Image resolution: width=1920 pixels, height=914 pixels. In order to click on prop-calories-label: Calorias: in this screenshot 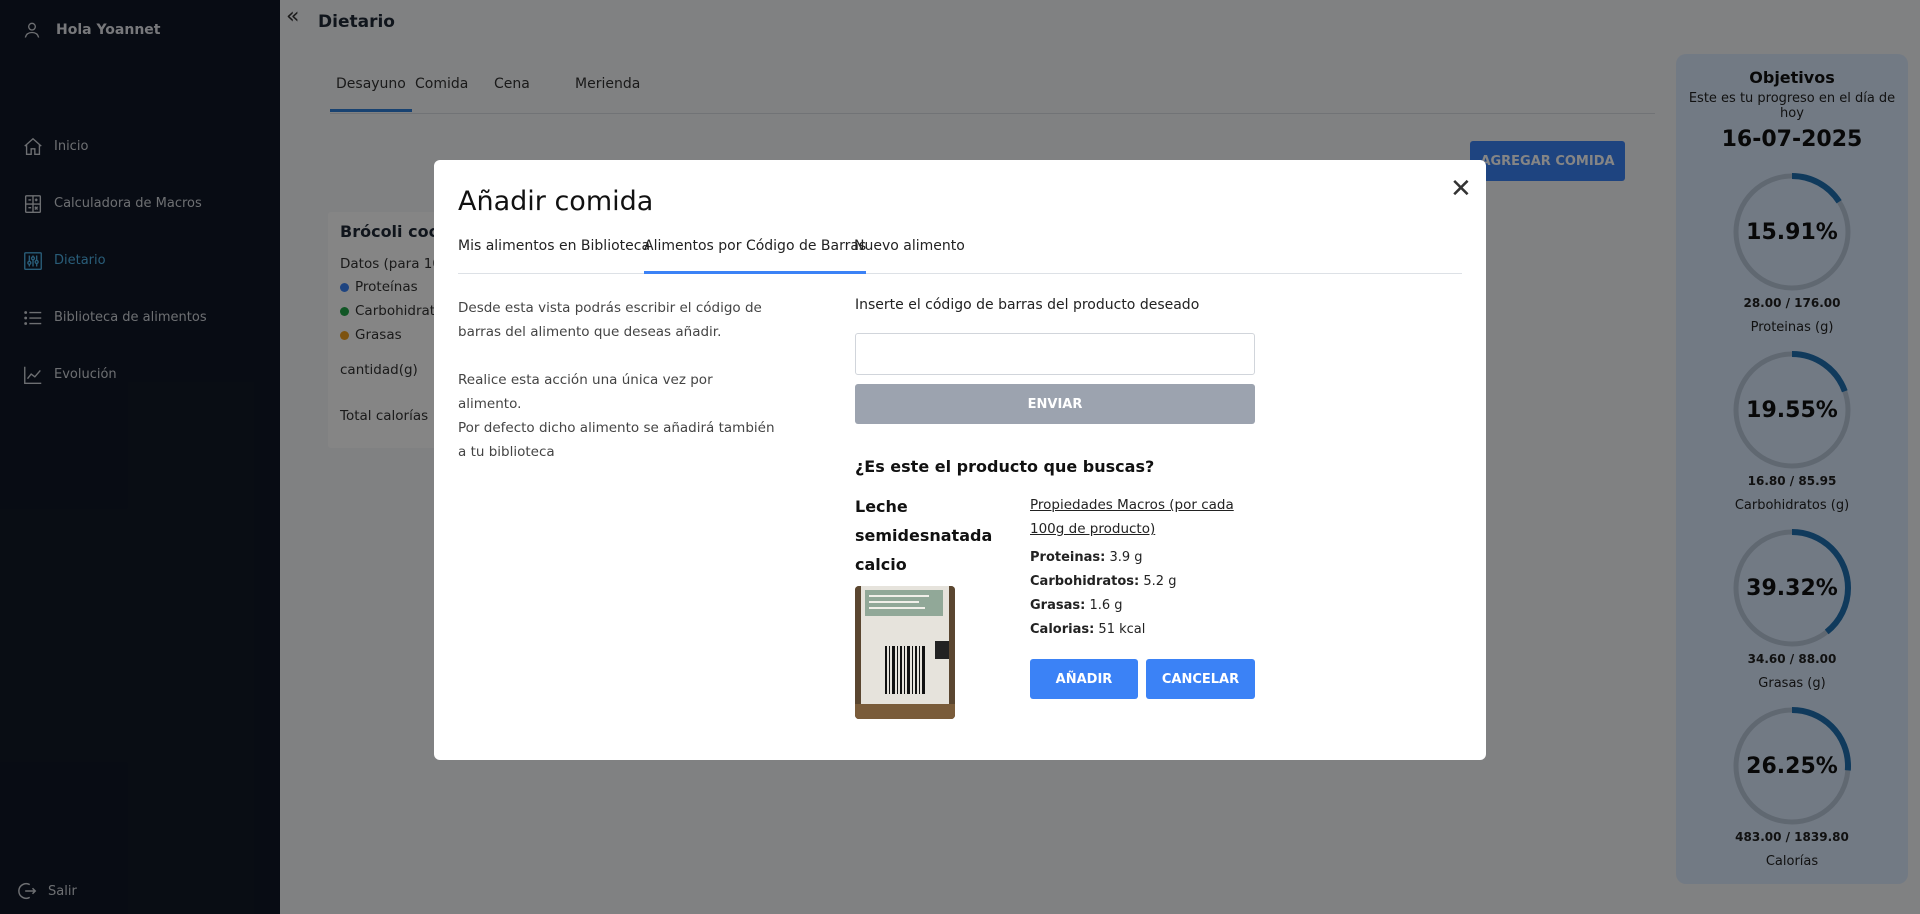, I will do `click(1062, 629)`.